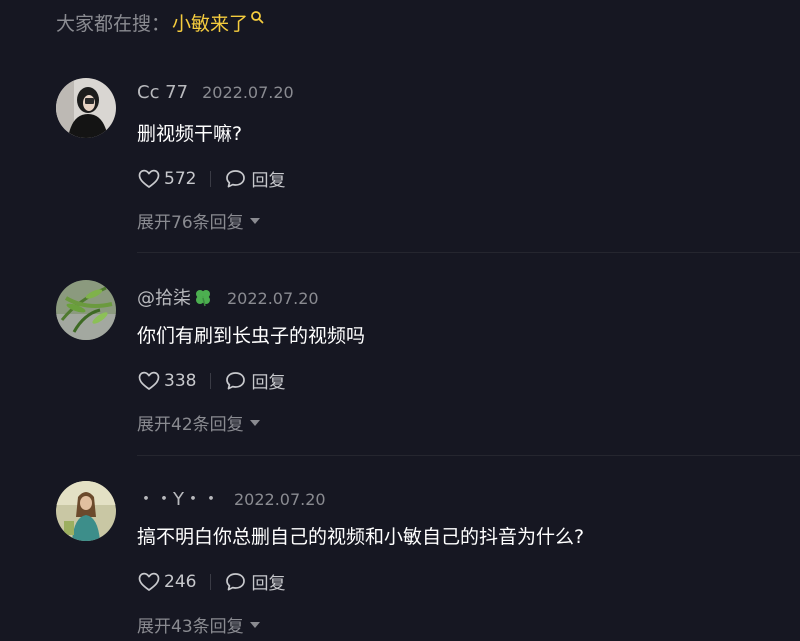  Describe the element at coordinates (180, 380) in the screenshot. I see `like-count: 338` at that location.